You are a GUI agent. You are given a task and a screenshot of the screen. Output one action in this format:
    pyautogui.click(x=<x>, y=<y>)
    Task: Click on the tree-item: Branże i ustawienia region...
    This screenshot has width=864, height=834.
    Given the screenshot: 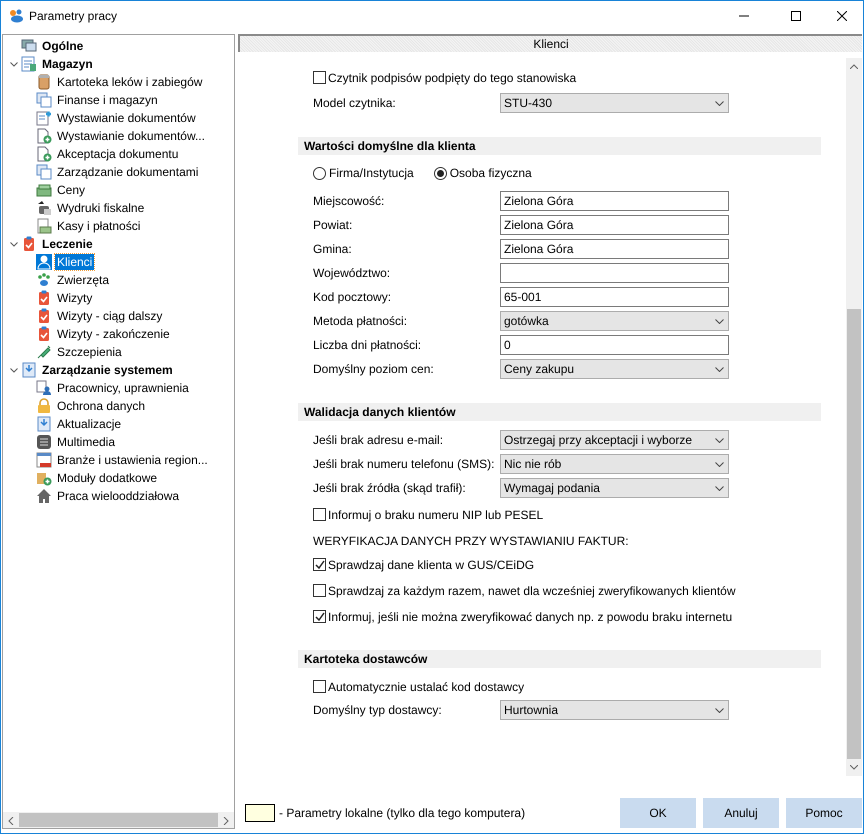 What is the action you would take?
    pyautogui.click(x=132, y=460)
    